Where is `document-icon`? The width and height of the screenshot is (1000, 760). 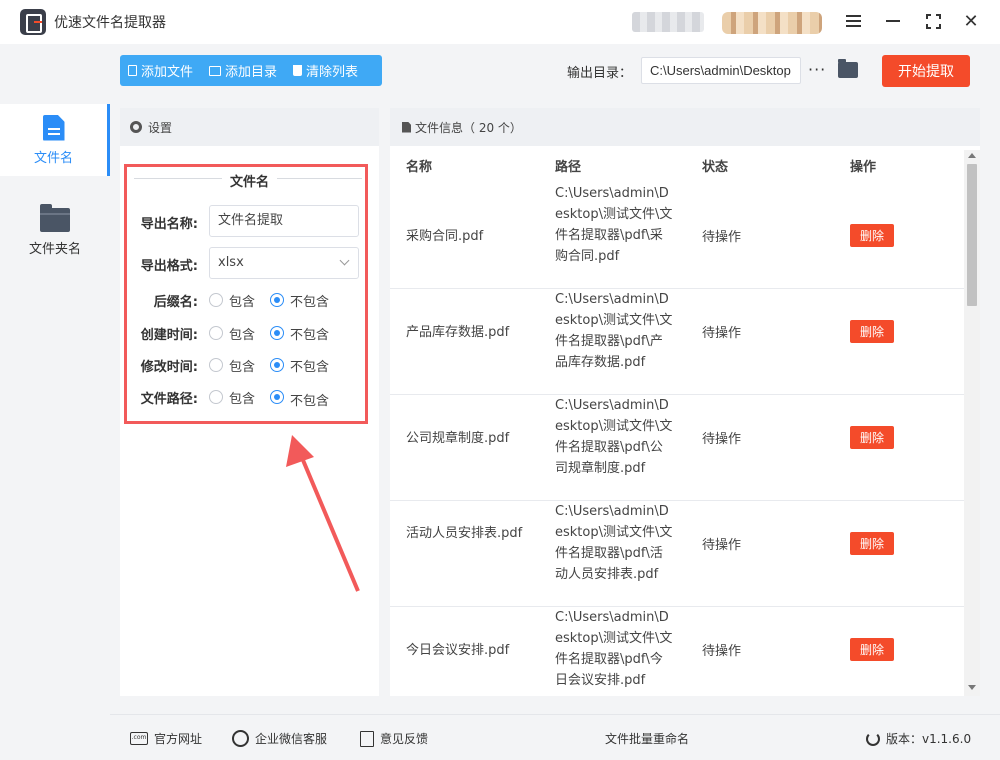
document-icon is located at coordinates (406, 127).